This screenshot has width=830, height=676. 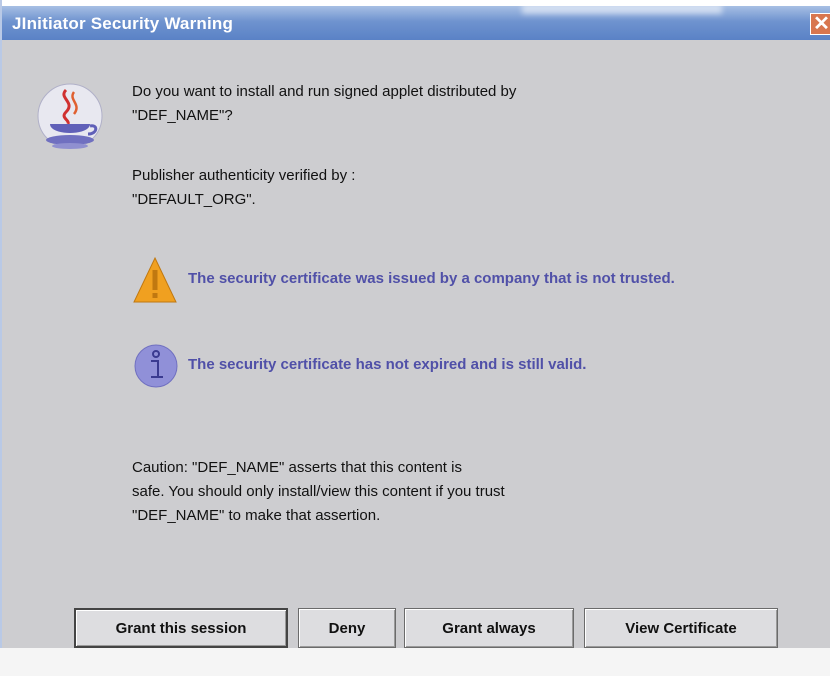 What do you see at coordinates (181, 628) in the screenshot?
I see `grant-this-session-button: Grant this session` at bounding box center [181, 628].